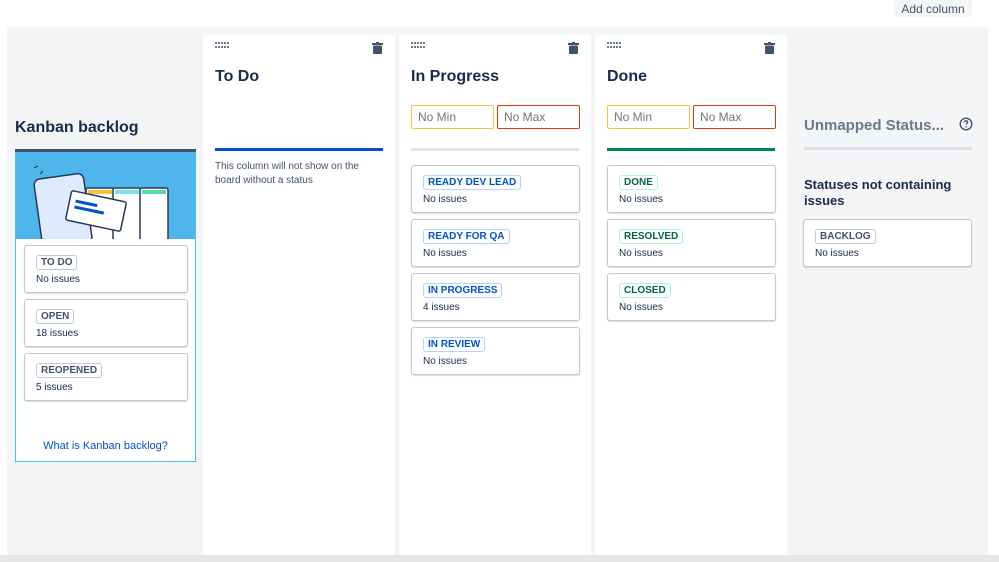  I want to click on status-card: OPEN 18 issues, so click(106, 323).